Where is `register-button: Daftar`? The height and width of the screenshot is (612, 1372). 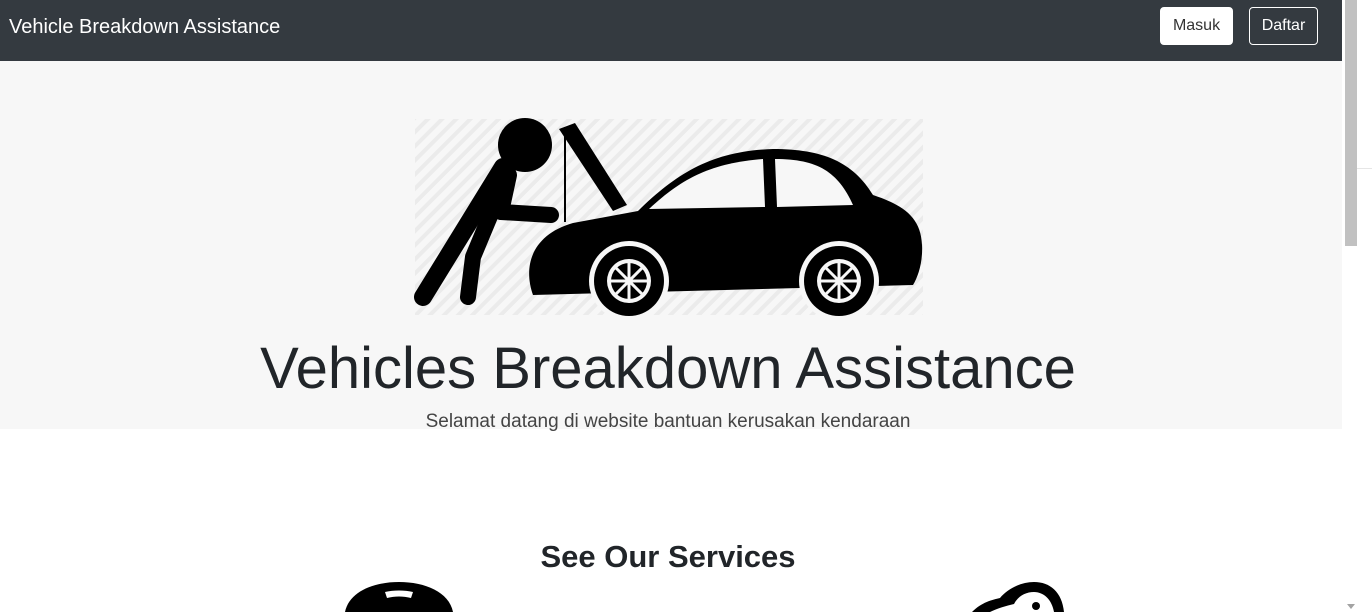
register-button: Daftar is located at coordinates (1283, 26).